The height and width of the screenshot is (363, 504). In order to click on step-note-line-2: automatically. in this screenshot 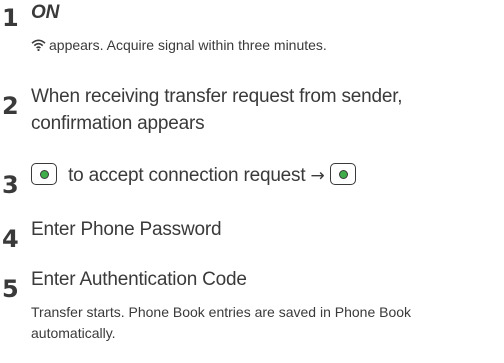, I will do `click(73, 333)`.